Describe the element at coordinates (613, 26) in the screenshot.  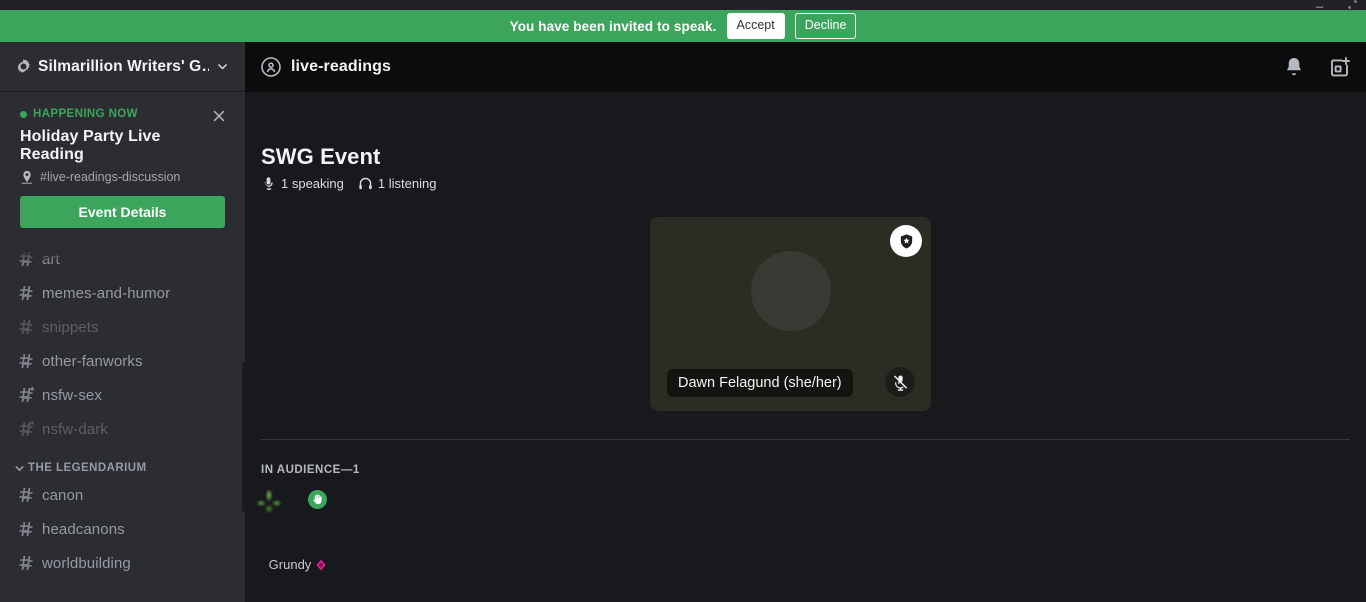
I see `invite-message: You have been invited to speak.` at that location.